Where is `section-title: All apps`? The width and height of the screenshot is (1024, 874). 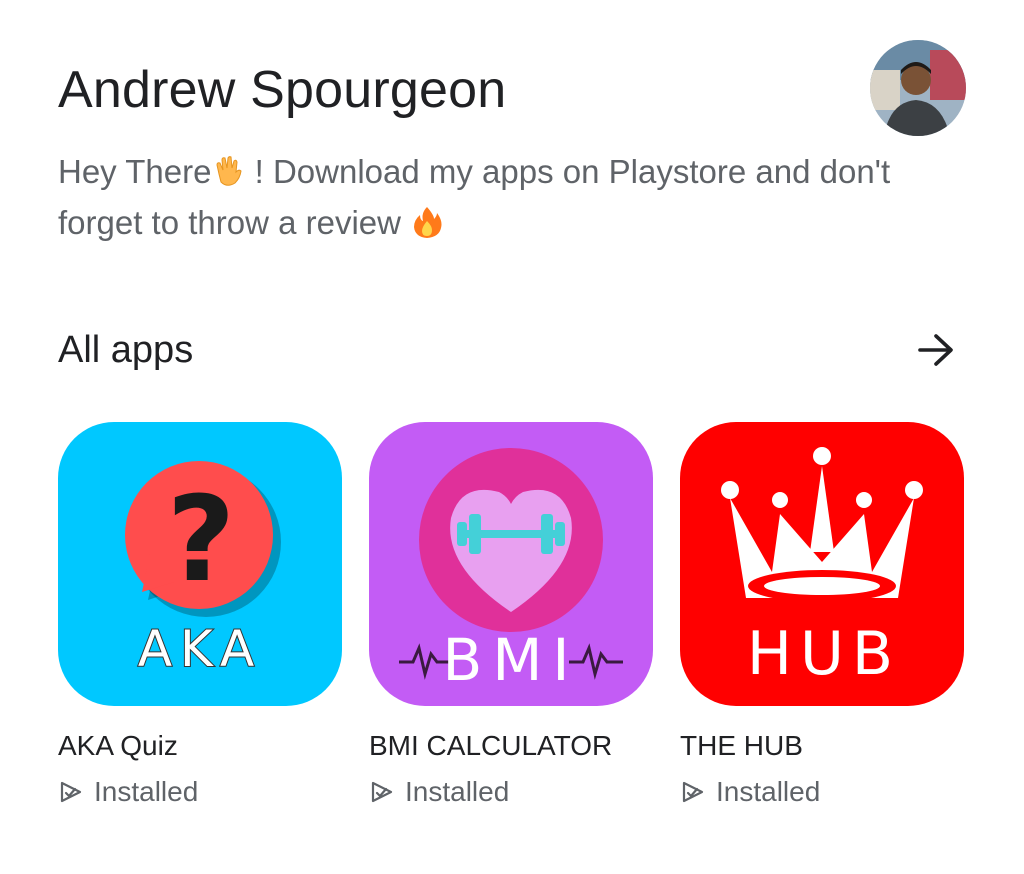
section-title: All apps is located at coordinates (125, 350).